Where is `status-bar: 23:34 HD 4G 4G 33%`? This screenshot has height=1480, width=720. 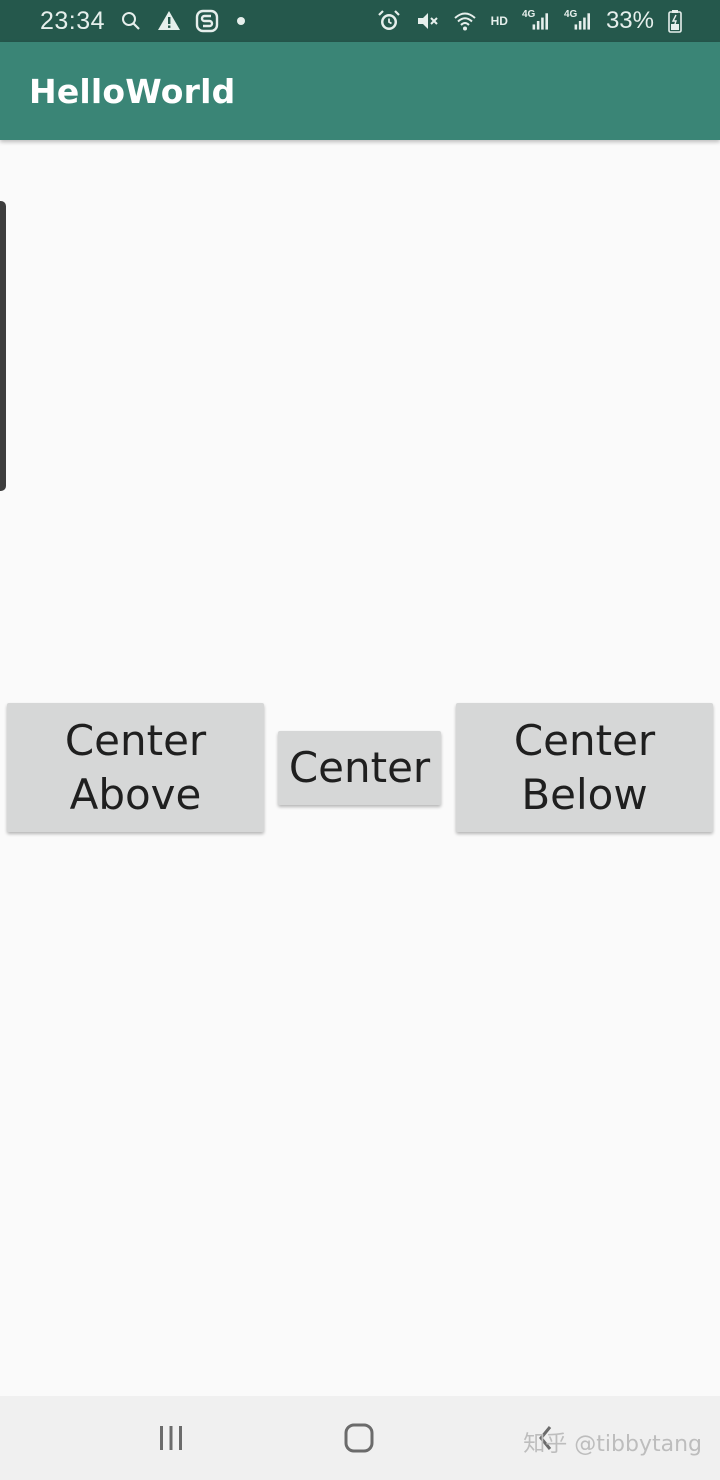 status-bar: 23:34 HD 4G 4G 33% is located at coordinates (360, 21).